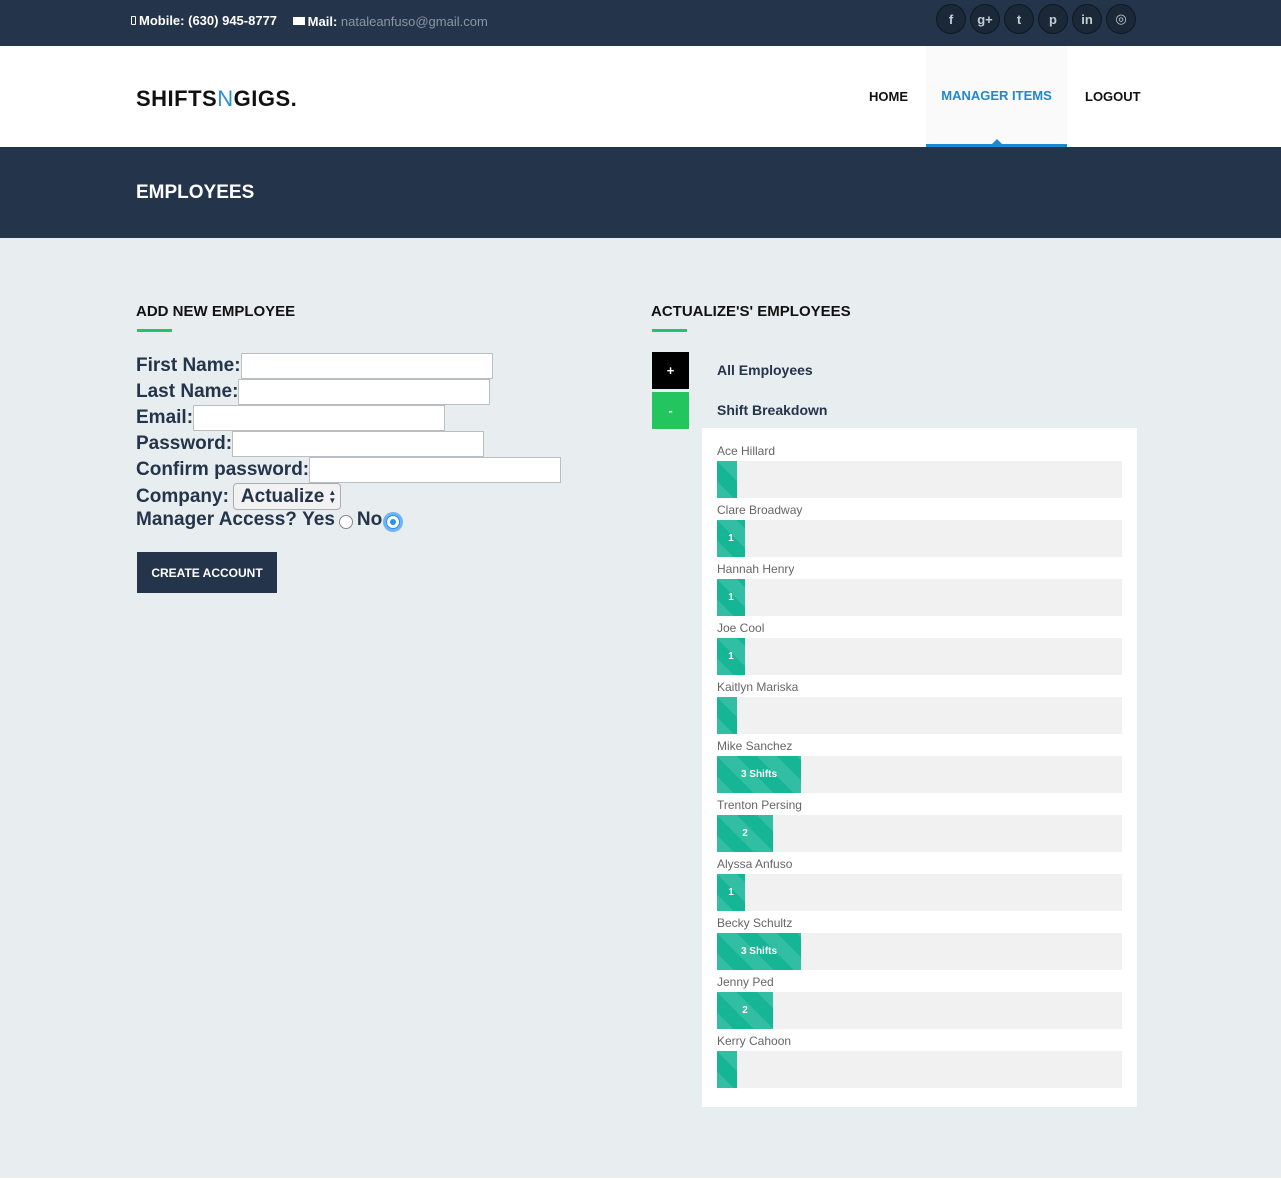 The width and height of the screenshot is (1281, 1180). Describe the element at coordinates (369, 519) in the screenshot. I see `no-label: No` at that location.